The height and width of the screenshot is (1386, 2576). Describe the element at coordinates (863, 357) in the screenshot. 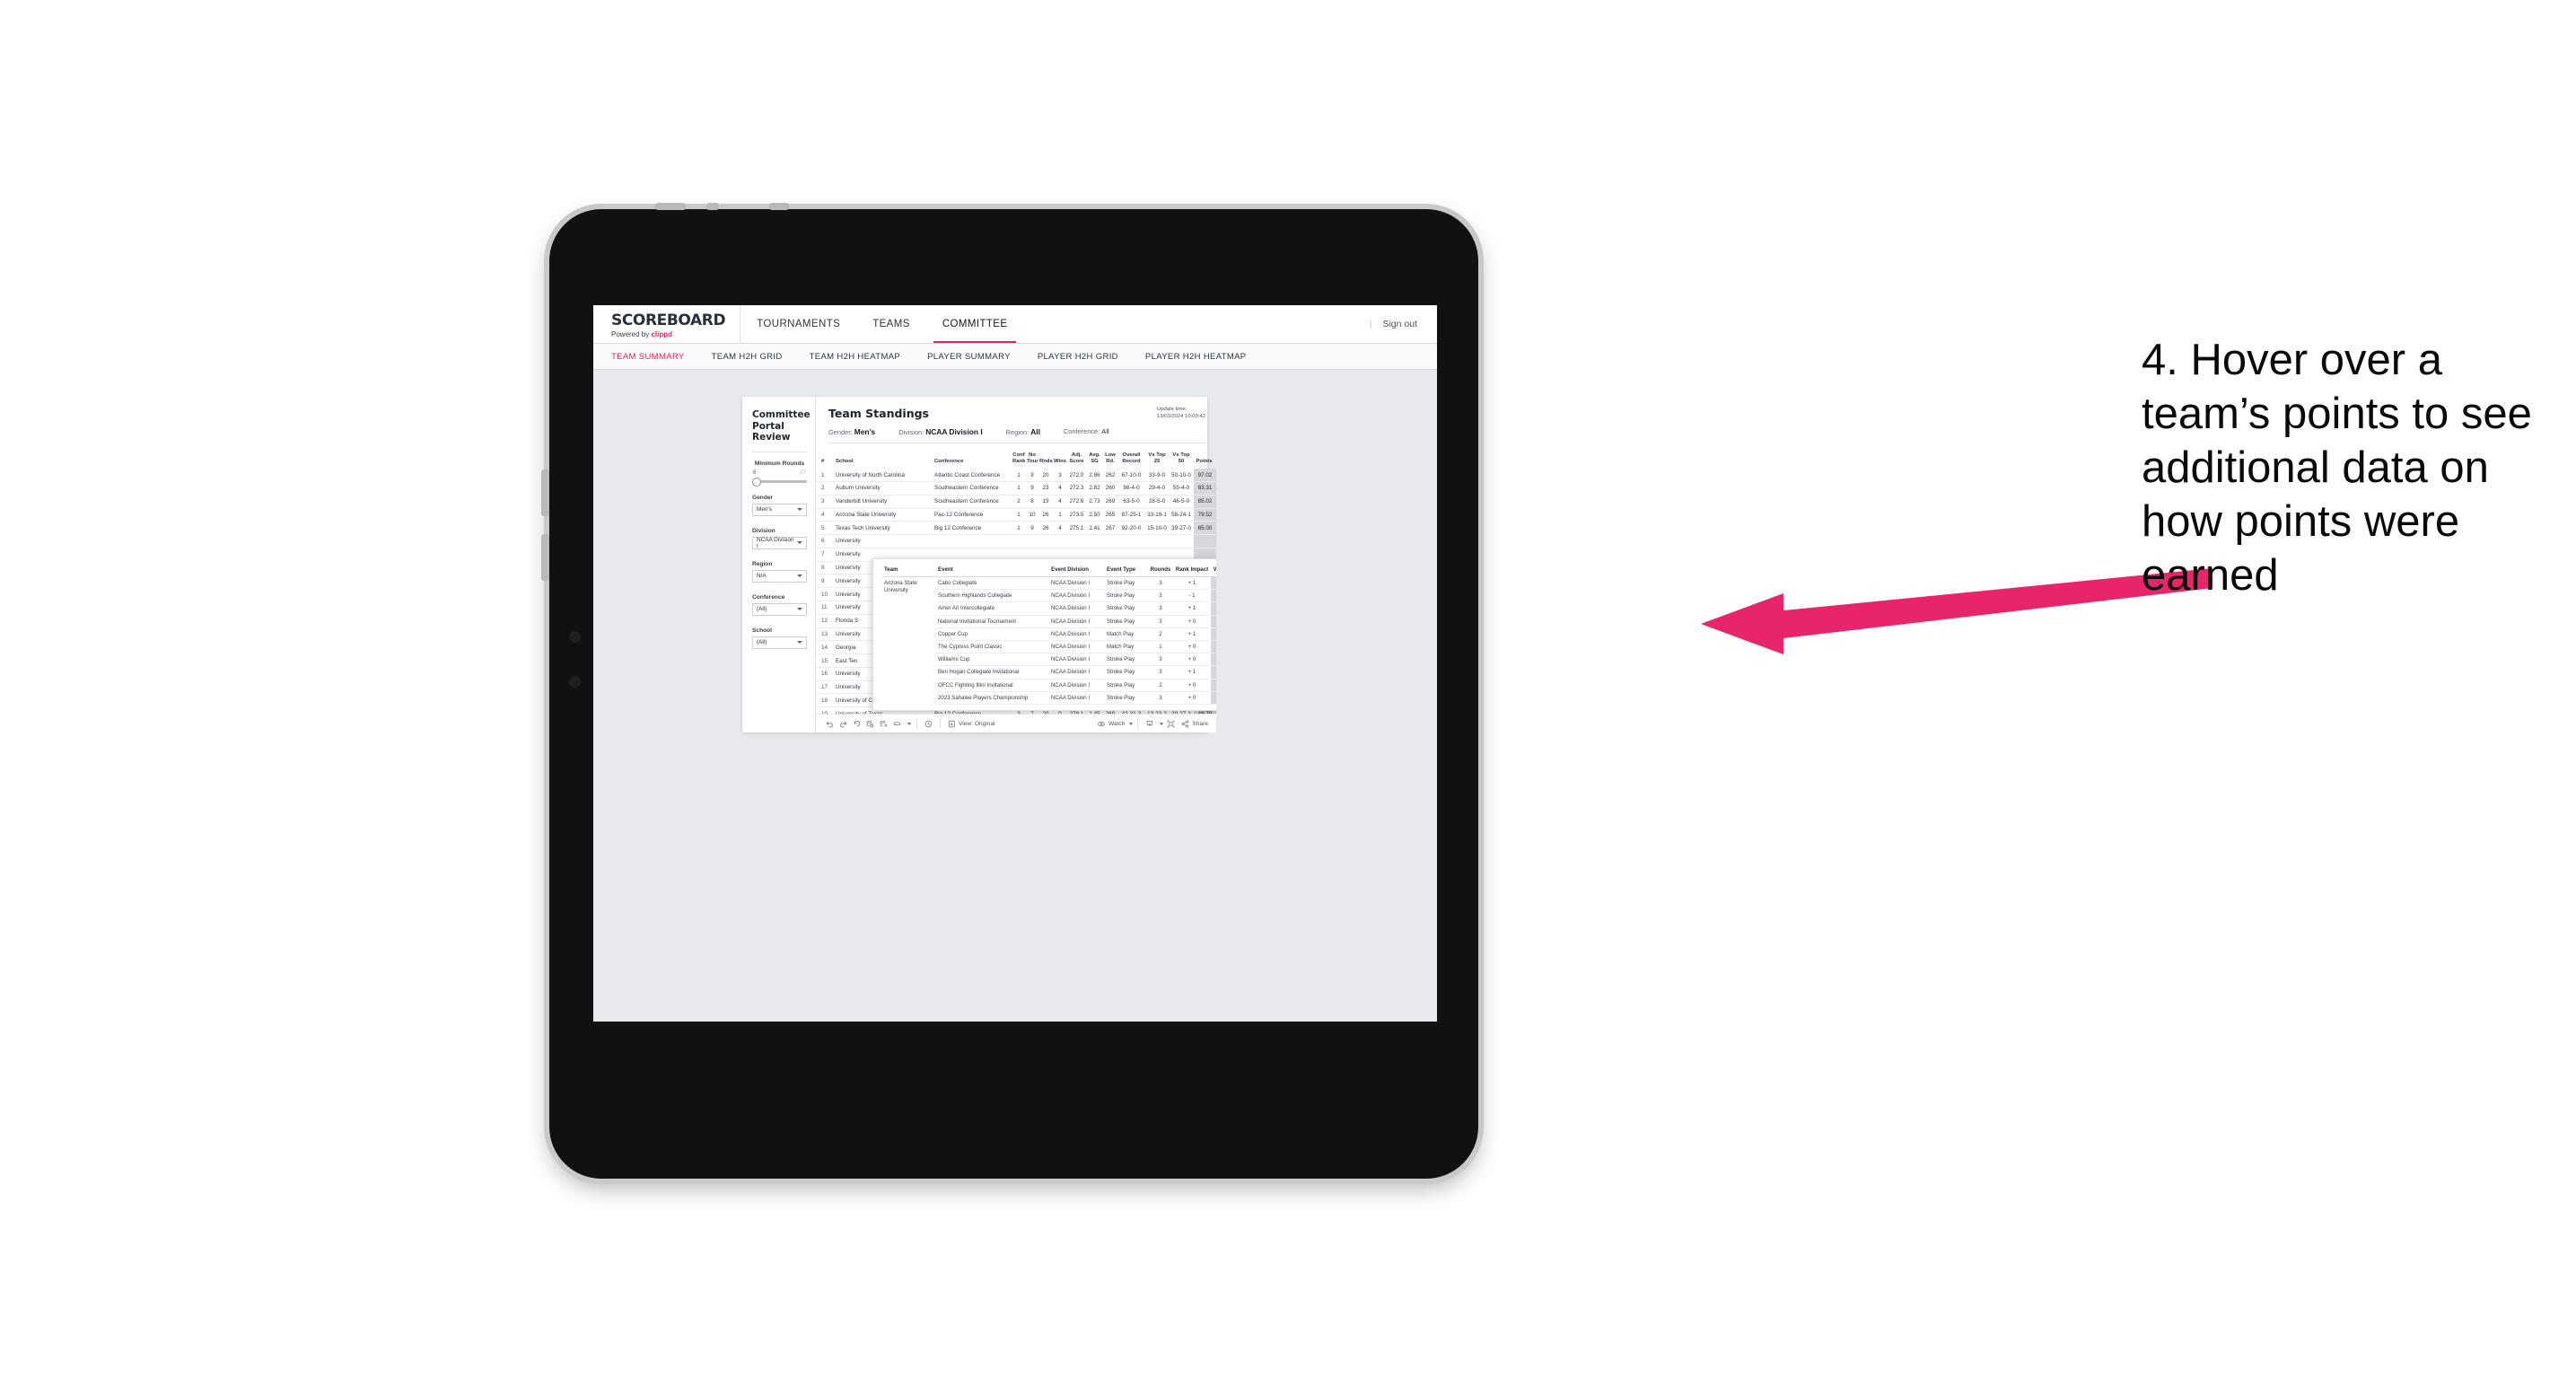

I see `tab-team-h2h-heatmap: TEAM H2H HEATMAP` at that location.